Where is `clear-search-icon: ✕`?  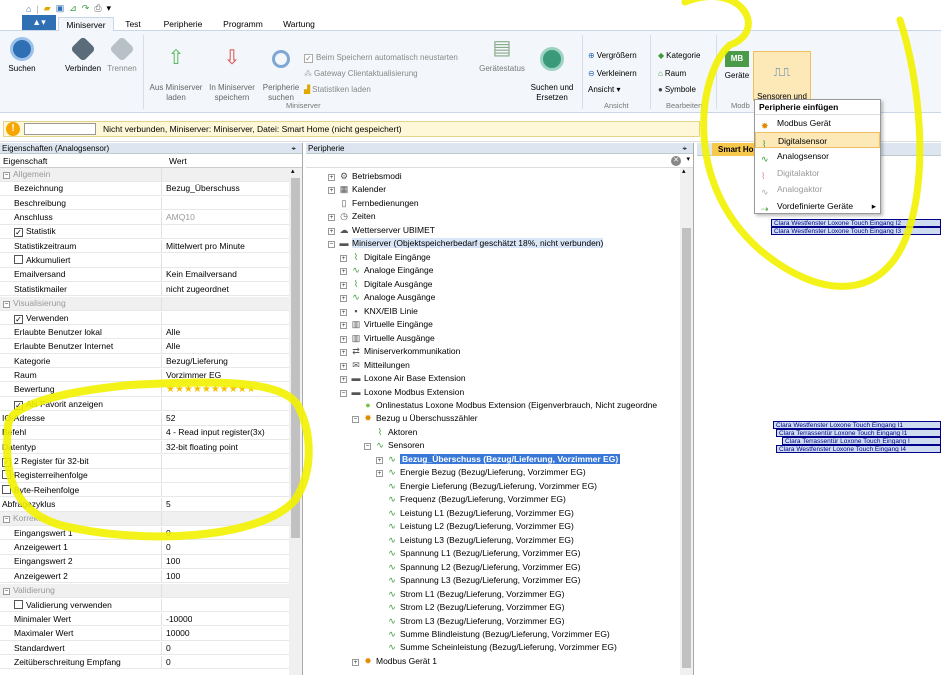
clear-search-icon: ✕ is located at coordinates (676, 161).